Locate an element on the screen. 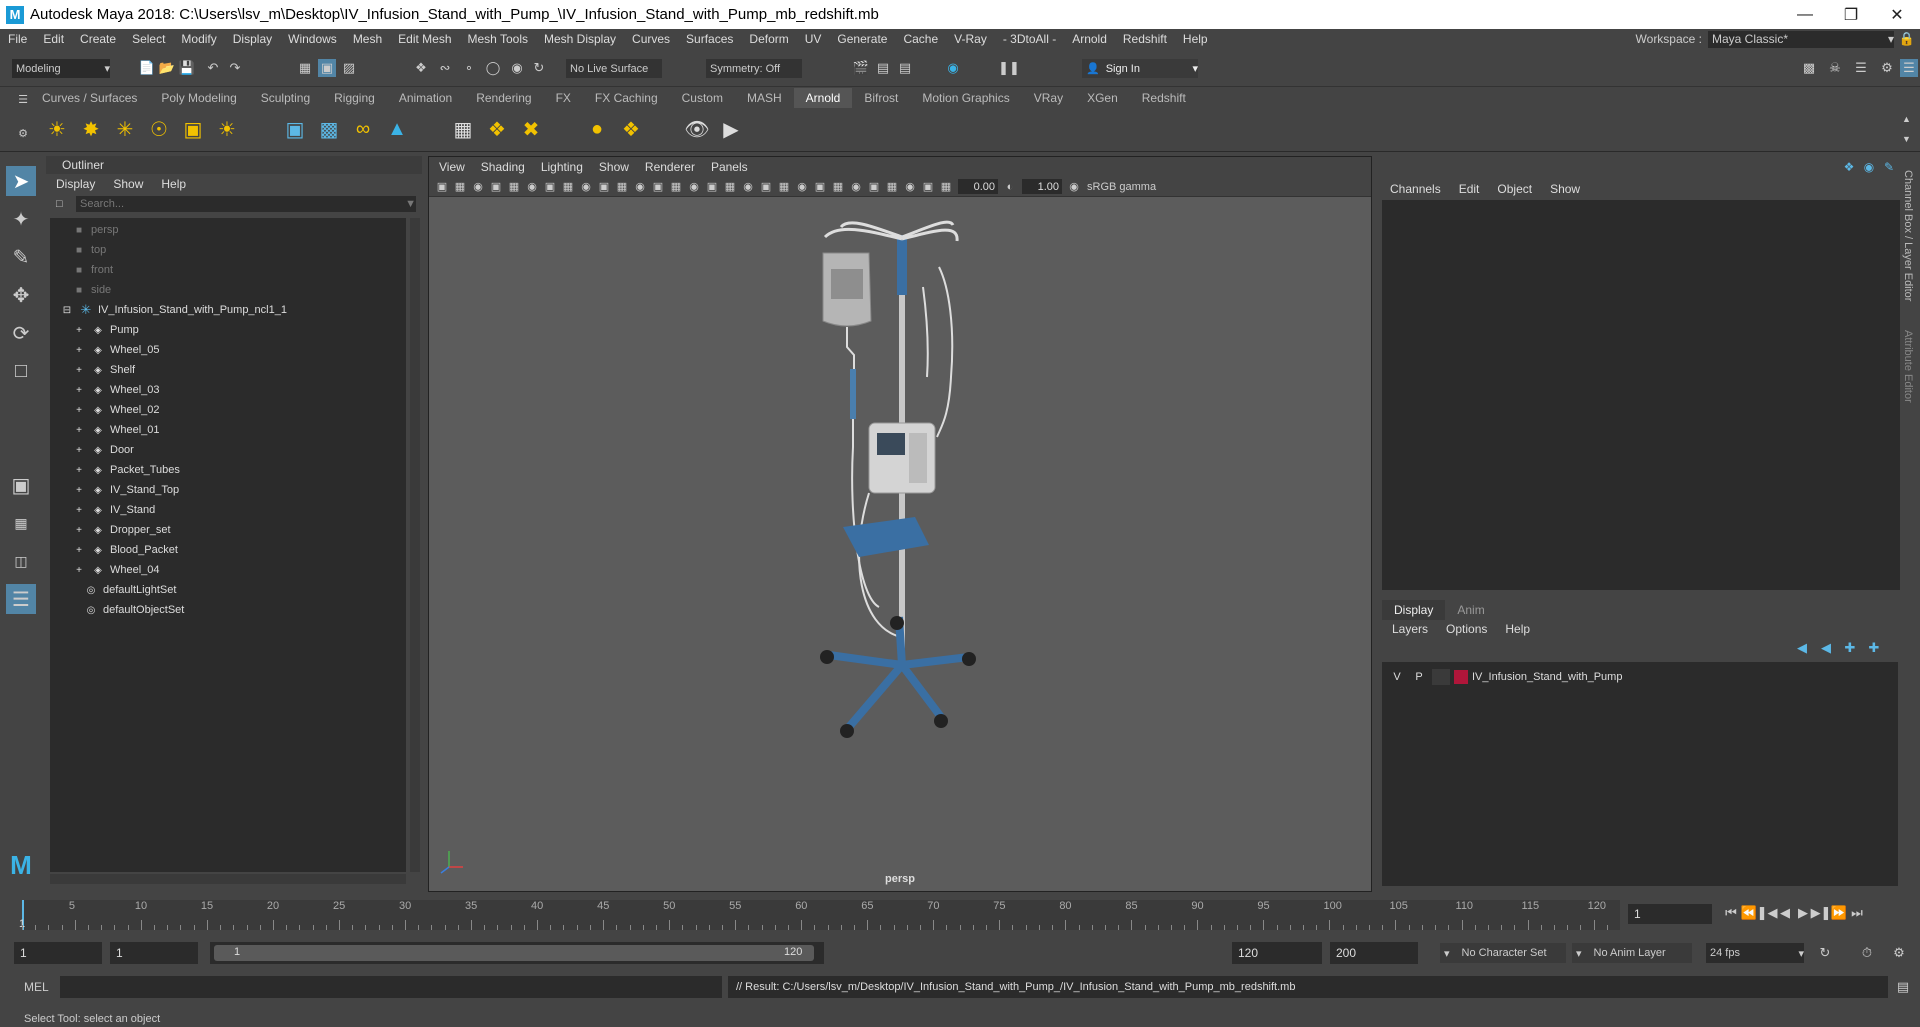  live-surface-field: No Live Surface is located at coordinates (614, 68).